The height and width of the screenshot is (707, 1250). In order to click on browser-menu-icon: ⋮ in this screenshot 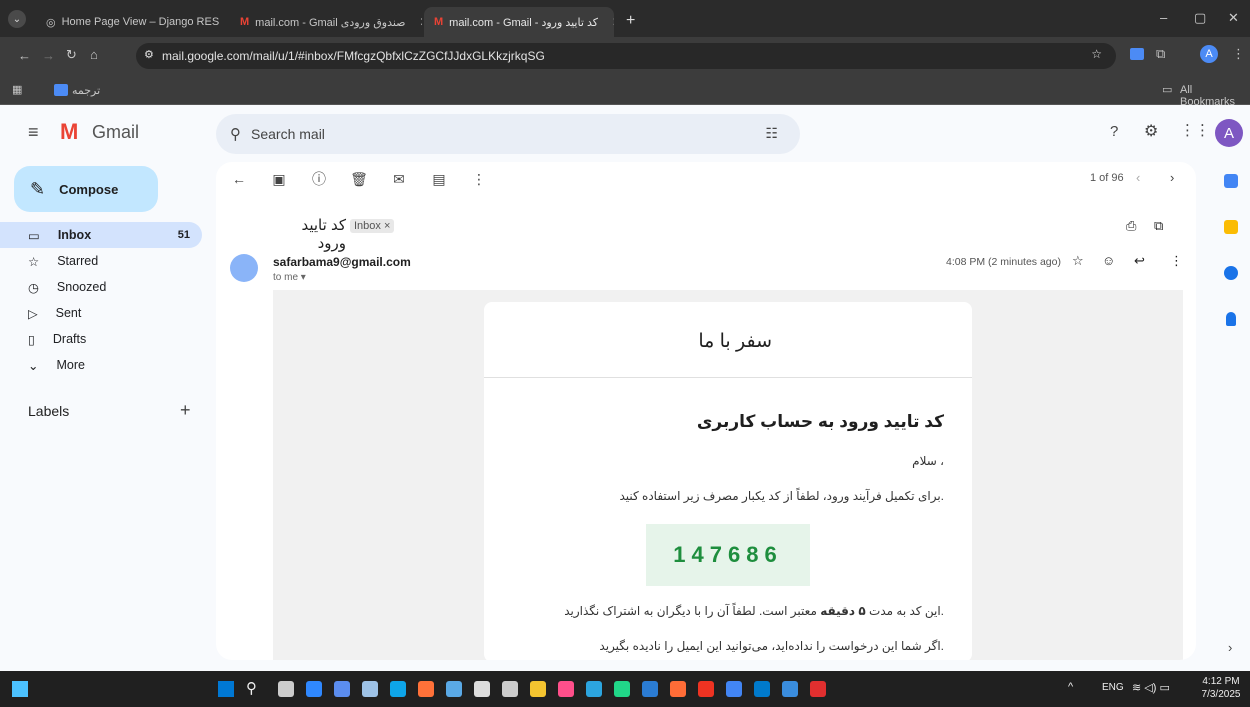, I will do `click(1238, 54)`.